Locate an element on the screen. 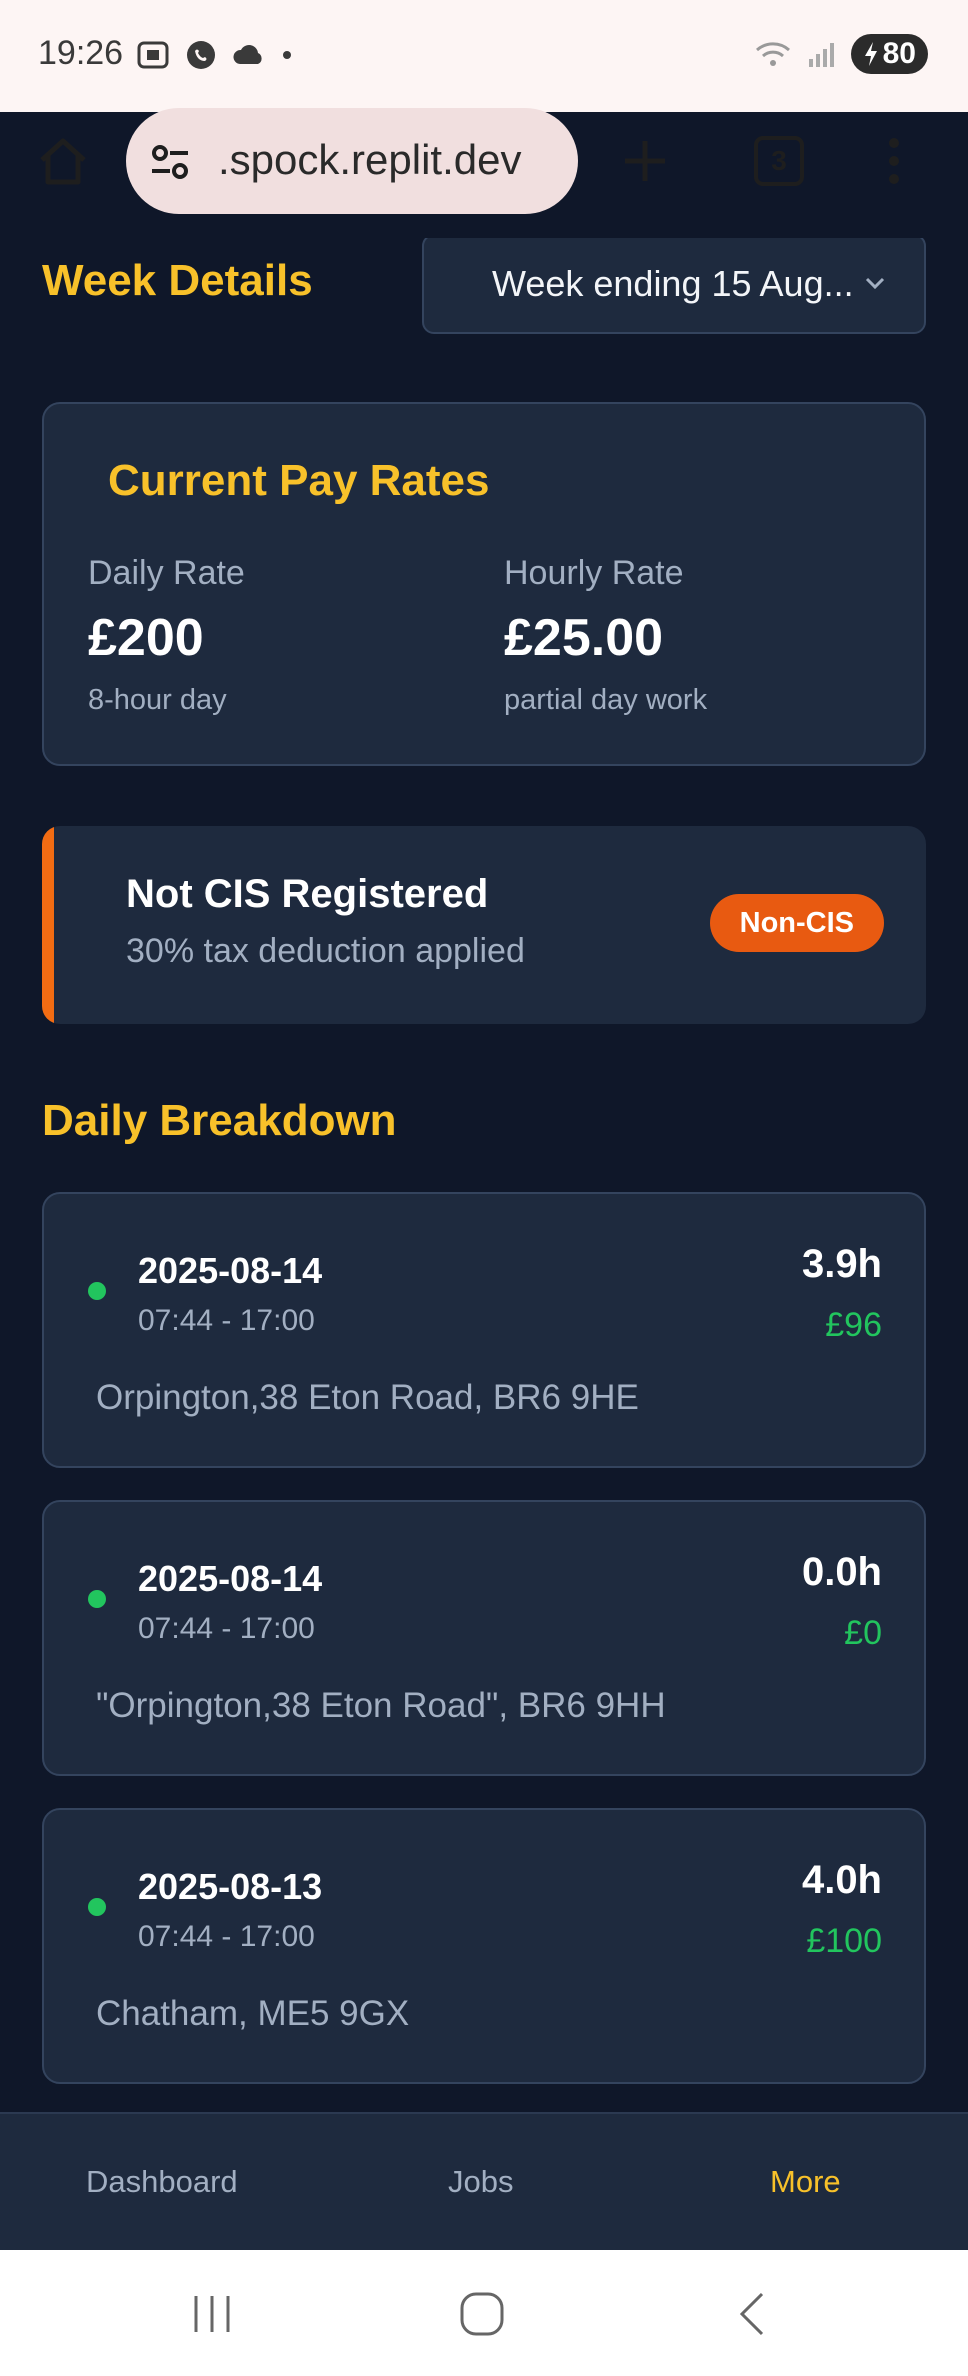 This screenshot has height=2376, width=968. system-nav-bar is located at coordinates (484, 2313).